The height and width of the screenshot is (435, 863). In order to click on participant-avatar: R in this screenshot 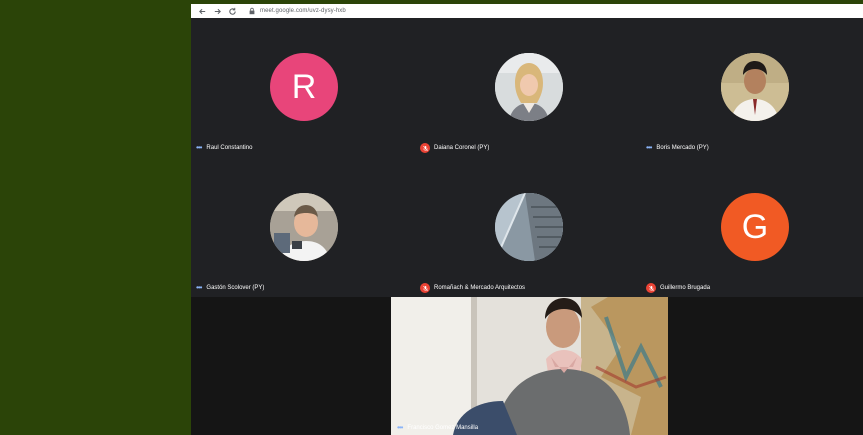, I will do `click(304, 87)`.